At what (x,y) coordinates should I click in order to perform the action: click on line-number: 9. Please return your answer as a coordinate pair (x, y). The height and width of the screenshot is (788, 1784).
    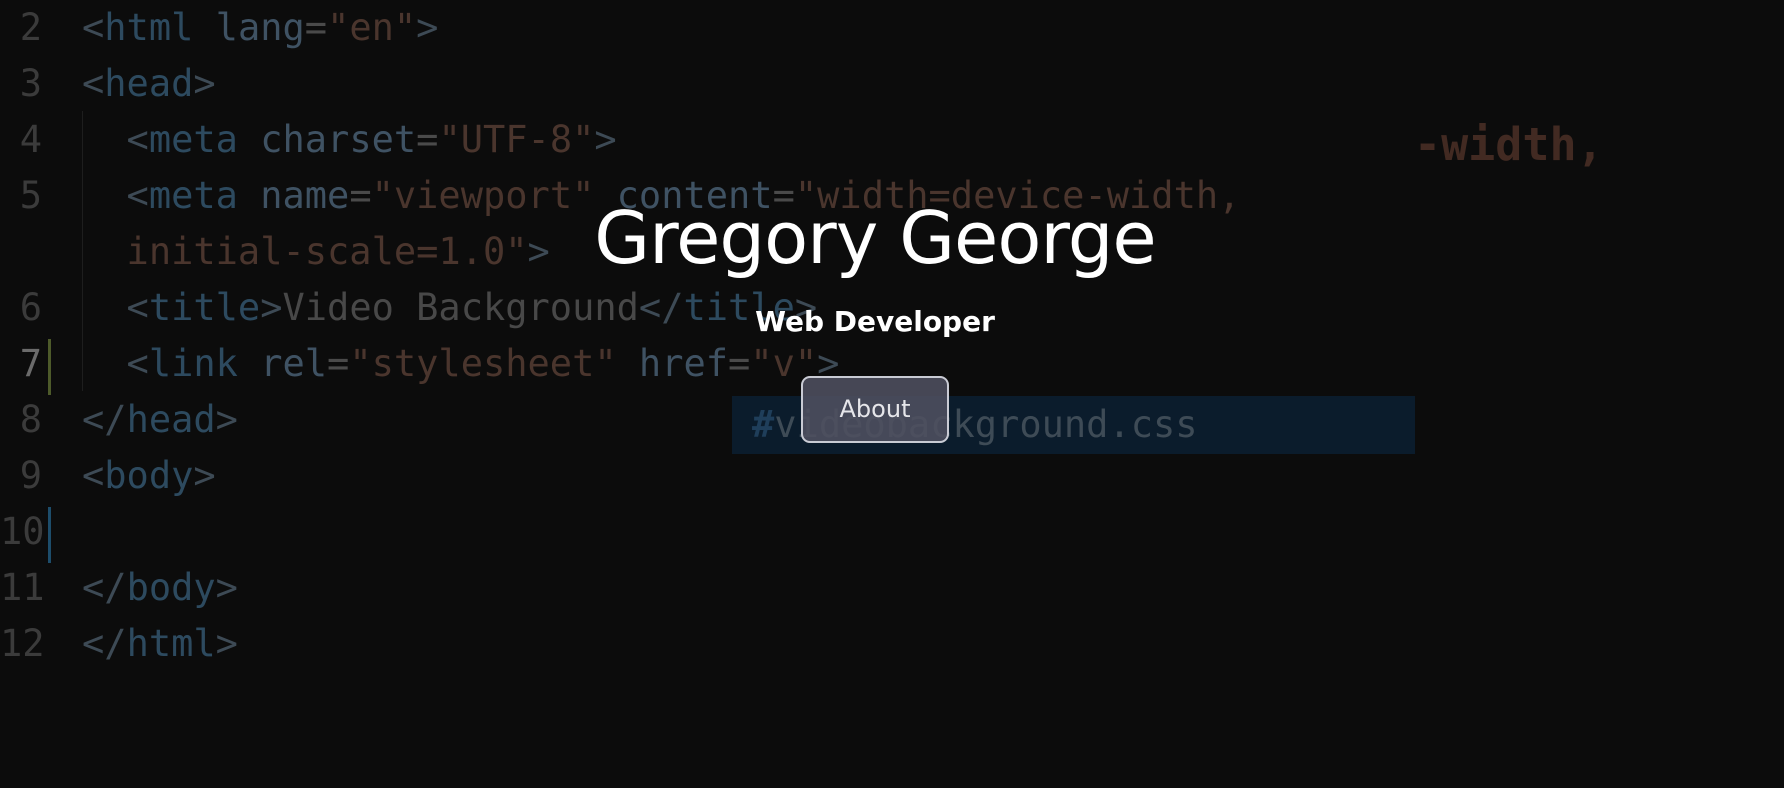
    Looking at the image, I should click on (30, 475).